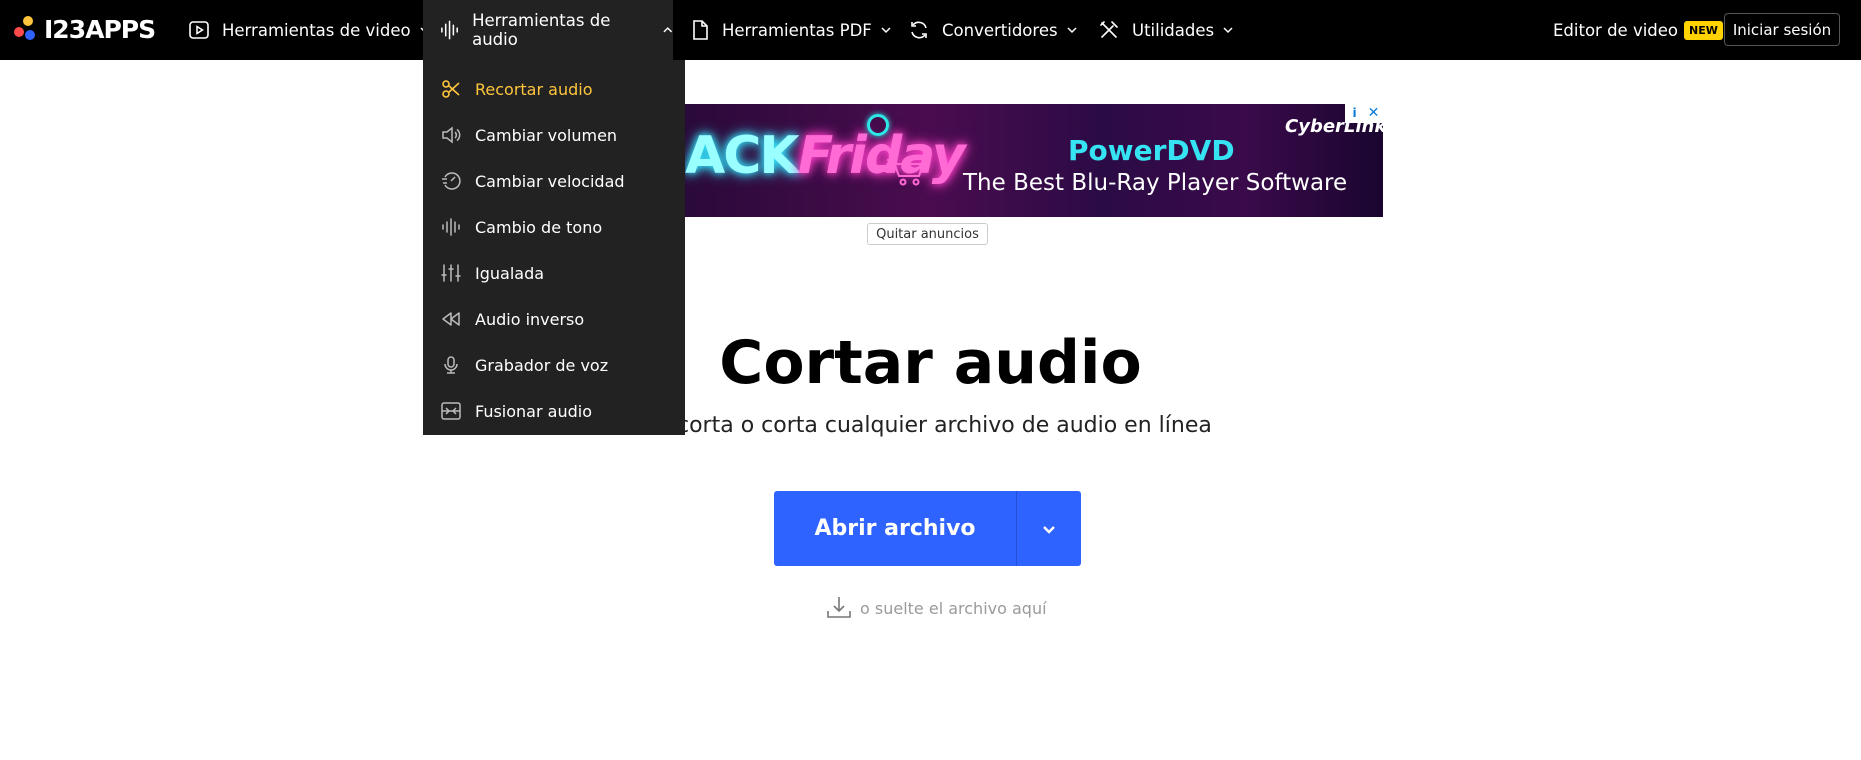 This screenshot has width=1861, height=760. I want to click on nav-utilities: Utilidades, so click(1166, 30).